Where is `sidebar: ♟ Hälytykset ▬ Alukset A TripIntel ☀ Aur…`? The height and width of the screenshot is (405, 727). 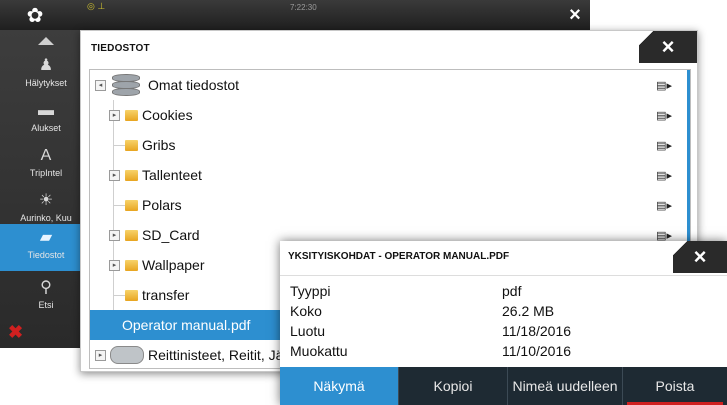
sidebar: ♟ Hälytykset ▬ Alukset A TripIntel ☀ Aur… is located at coordinates (46, 189).